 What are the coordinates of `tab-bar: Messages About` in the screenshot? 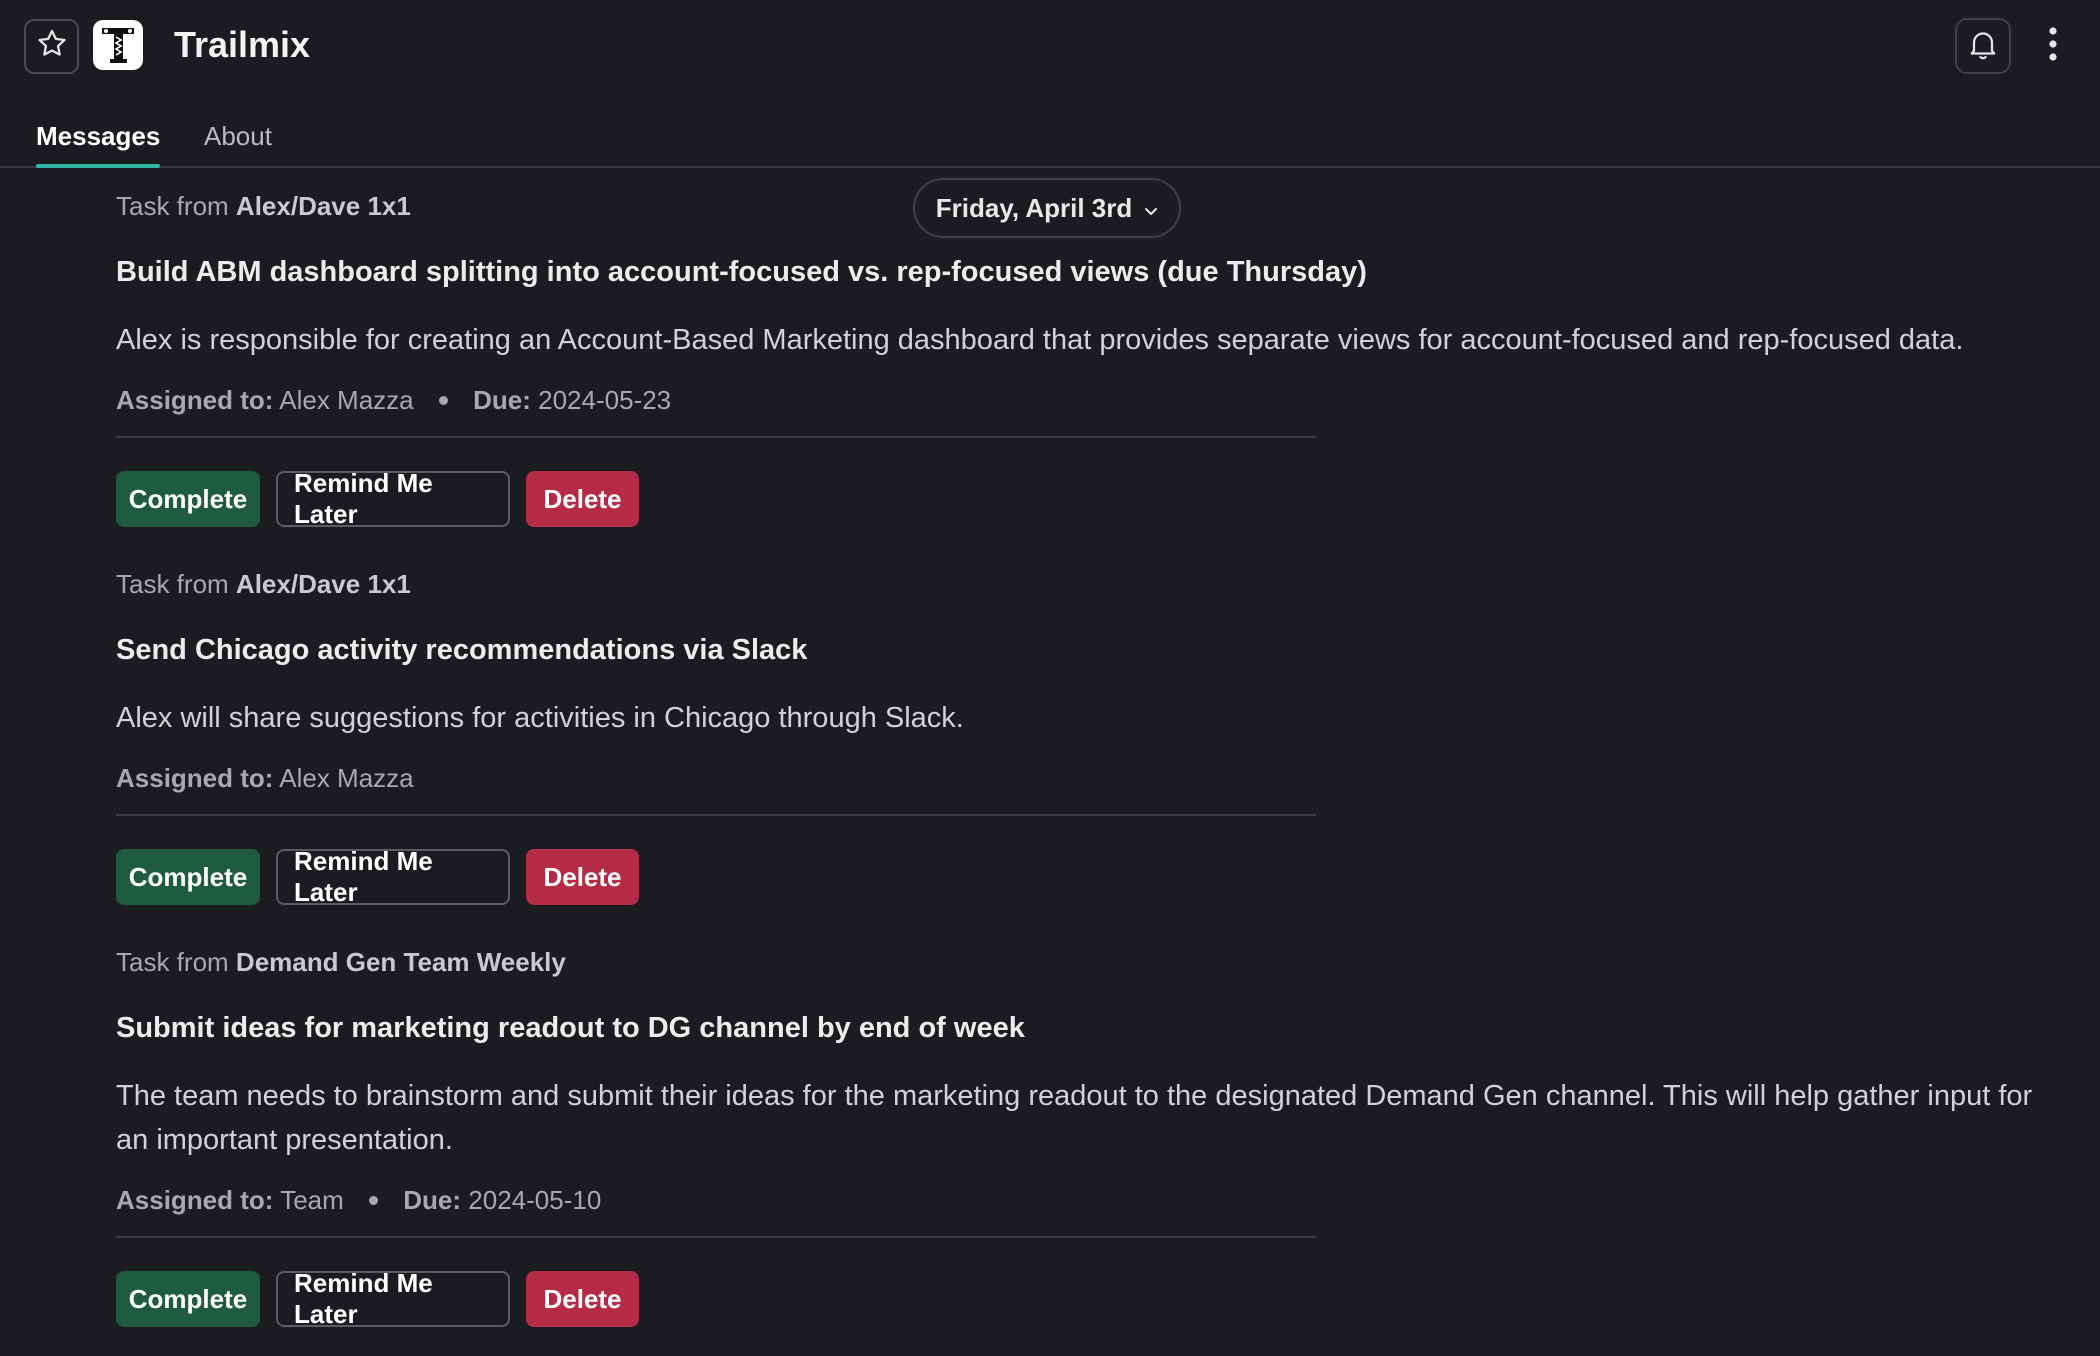 It's located at (1050, 137).